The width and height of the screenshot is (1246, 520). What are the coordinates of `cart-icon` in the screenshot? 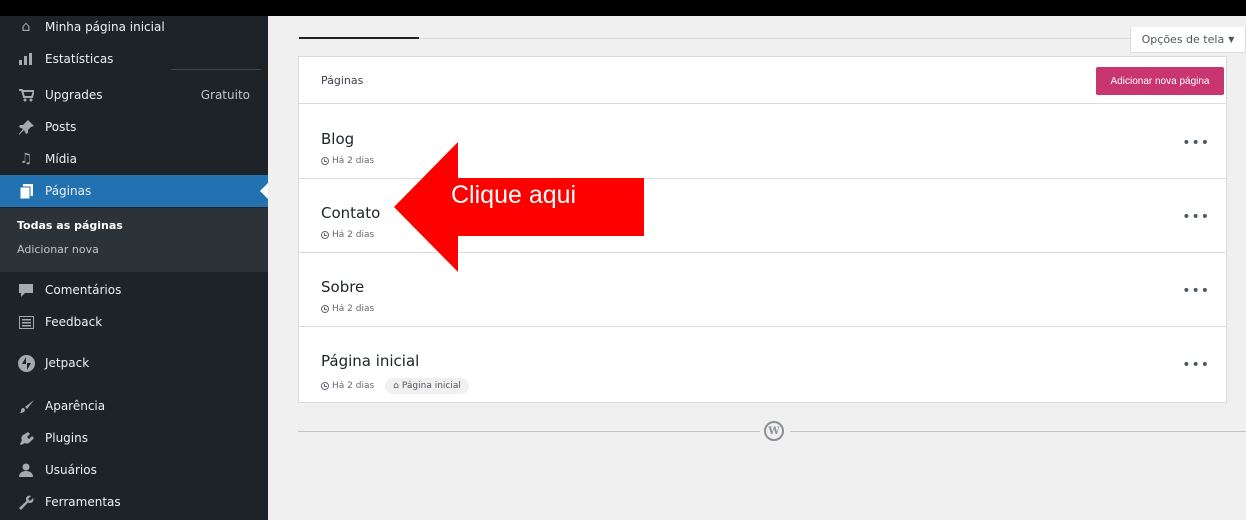 It's located at (26, 95).